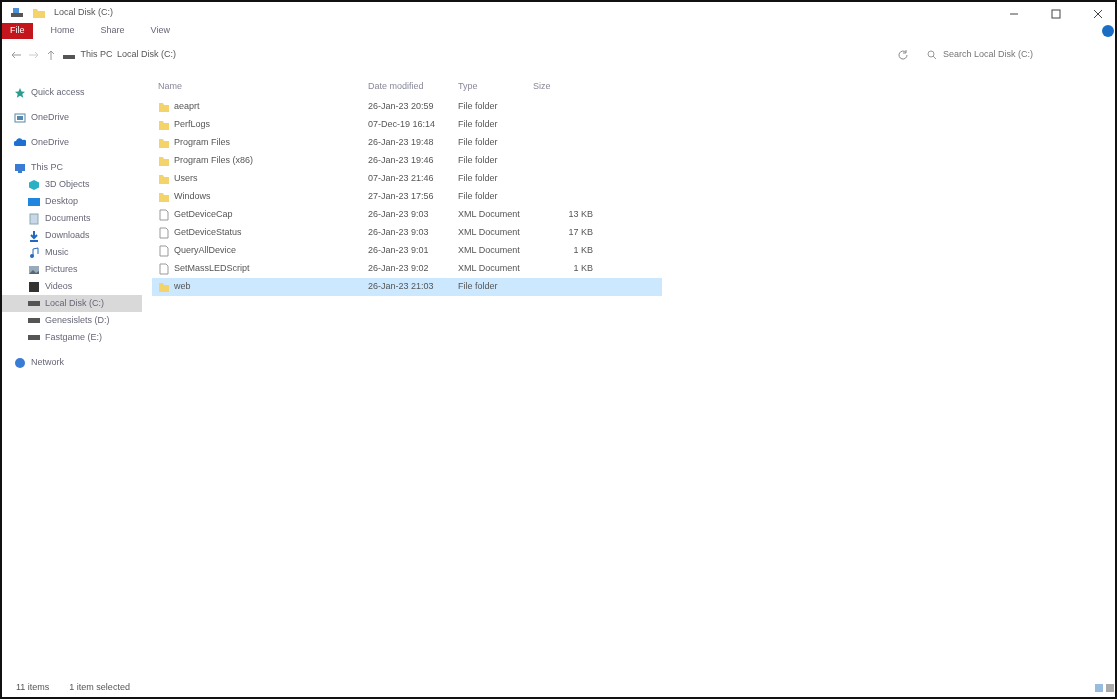  I want to click on help-icon, so click(1108, 31).